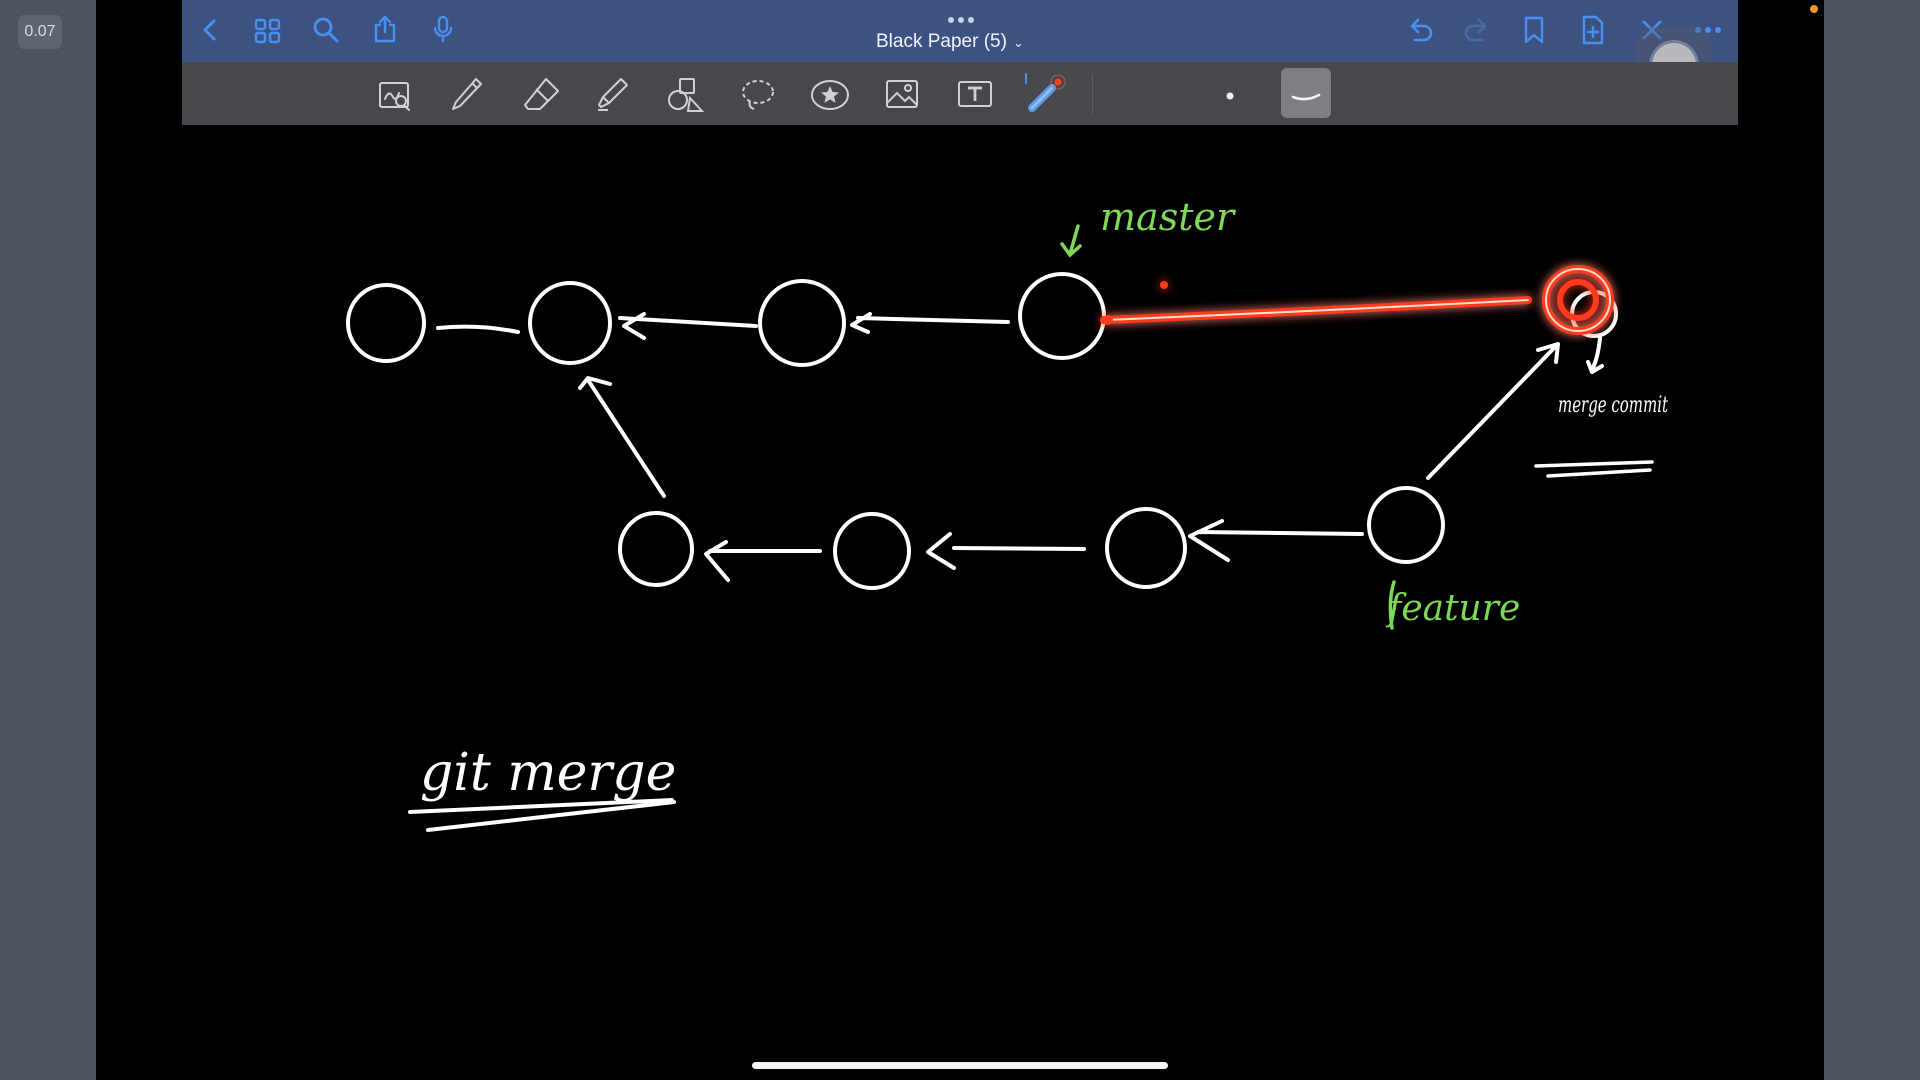 The height and width of the screenshot is (1080, 1920). Describe the element at coordinates (542, 815) in the screenshot. I see `git-merge-underline` at that location.